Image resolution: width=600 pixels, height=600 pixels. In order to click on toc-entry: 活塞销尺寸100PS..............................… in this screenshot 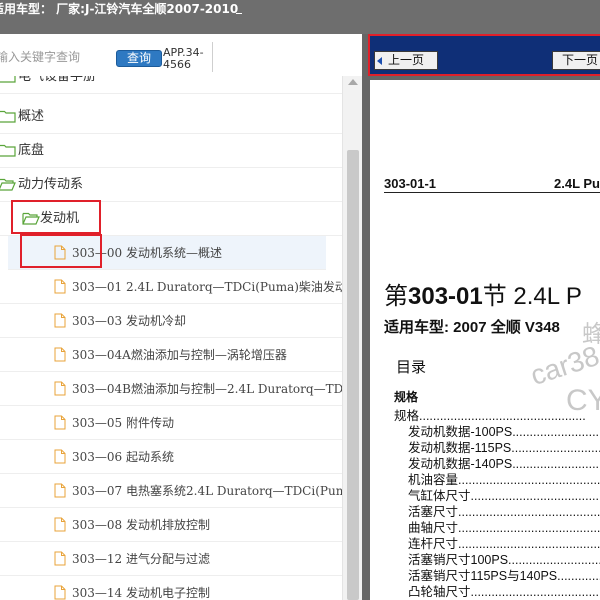, I will do `click(504, 560)`.